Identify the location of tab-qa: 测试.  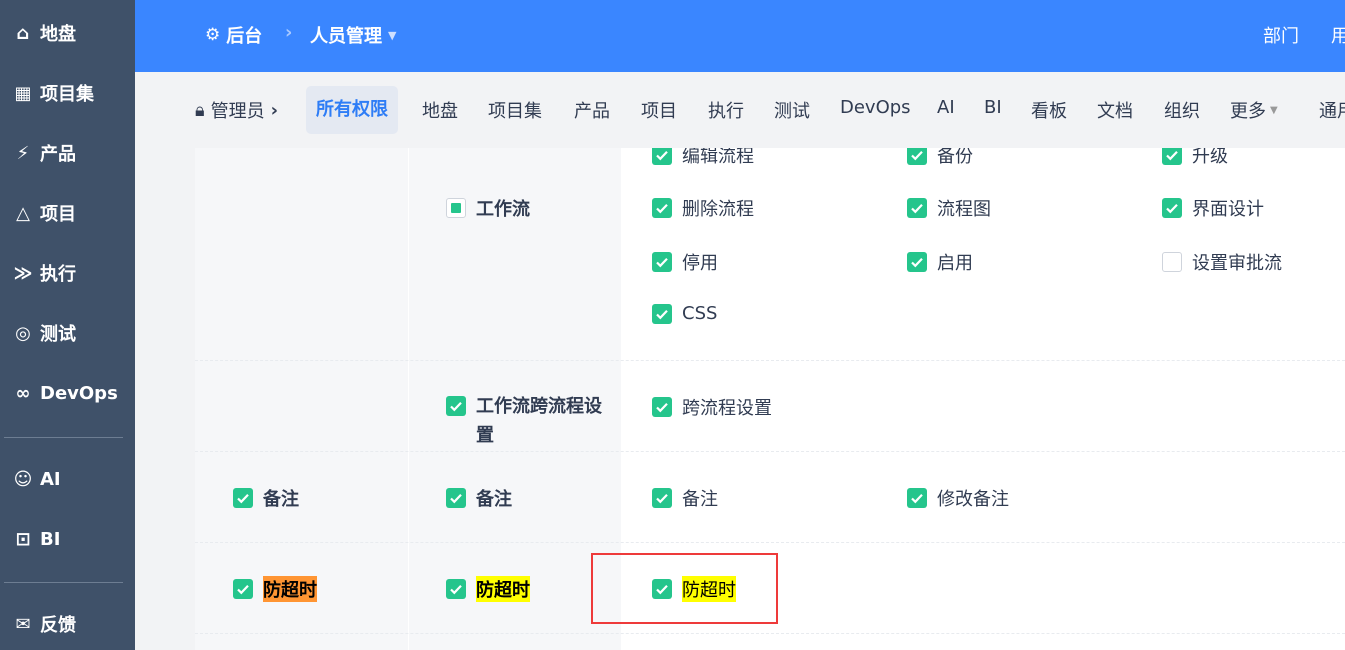
(792, 110).